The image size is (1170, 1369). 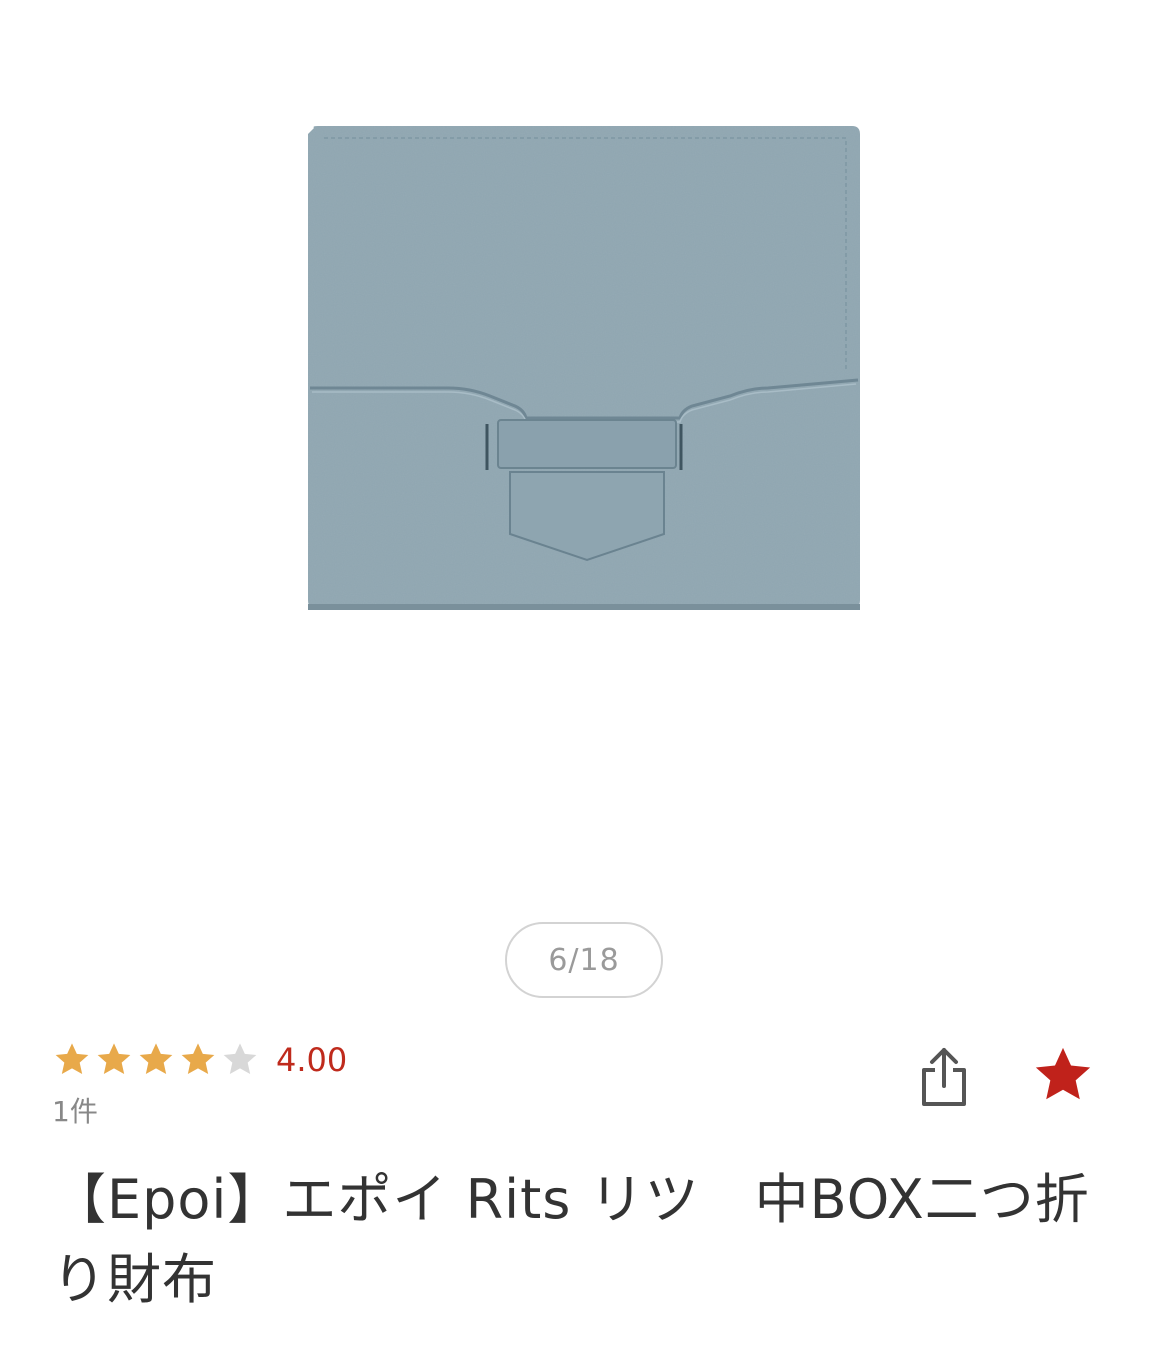 I want to click on image-counter-text: 6/18, so click(x=584, y=960).